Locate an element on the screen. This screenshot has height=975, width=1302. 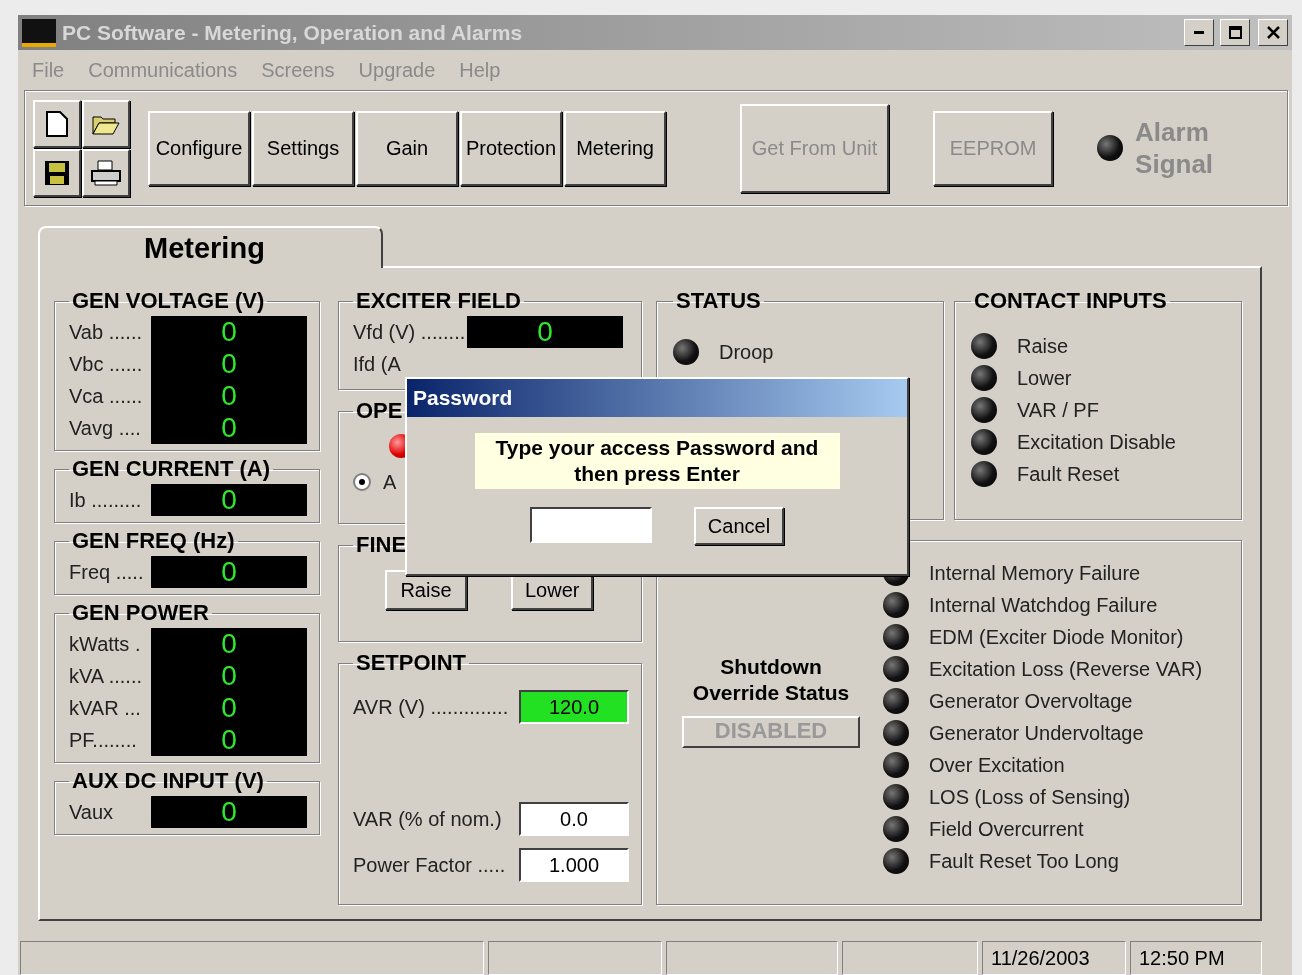
setpoint-label: VAR (% of nom.) is located at coordinates (427, 819).